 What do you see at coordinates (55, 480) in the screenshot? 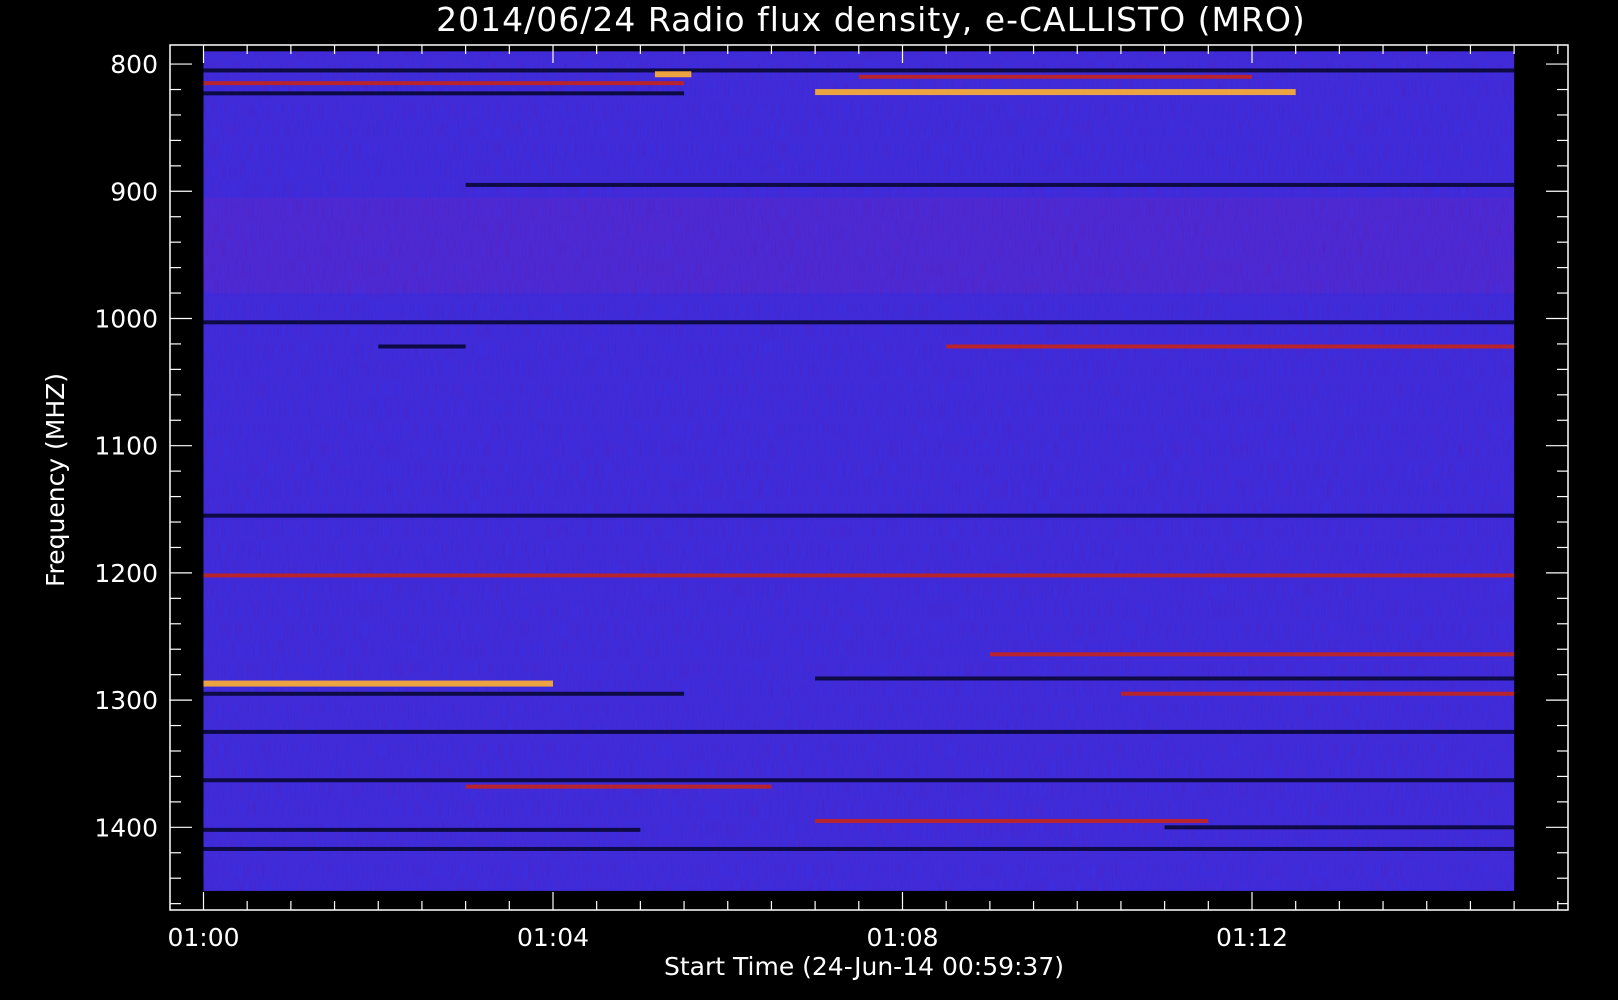
I see `y-axis-label: Frequency (MHZ)` at bounding box center [55, 480].